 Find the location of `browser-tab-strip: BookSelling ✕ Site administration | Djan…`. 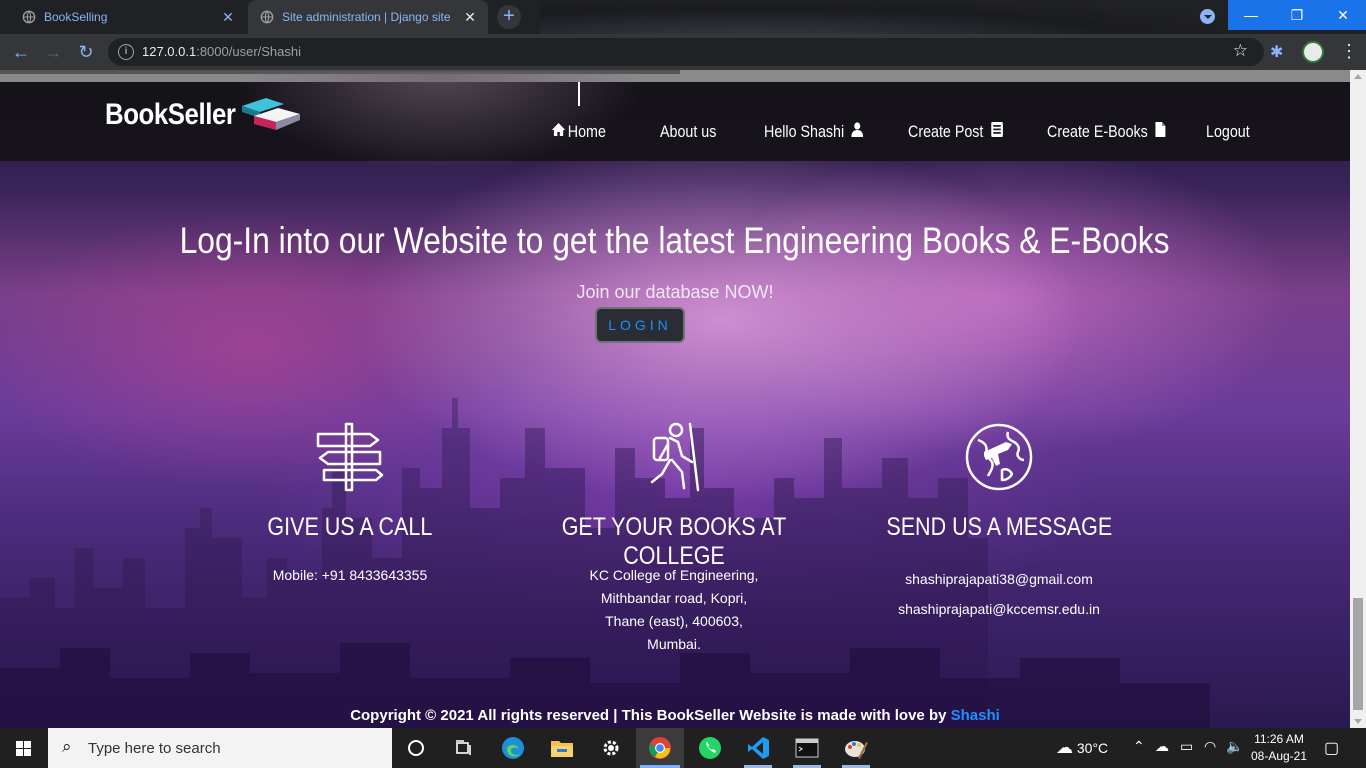

browser-tab-strip: BookSelling ✕ Site administration | Djan… is located at coordinates (683, 17).